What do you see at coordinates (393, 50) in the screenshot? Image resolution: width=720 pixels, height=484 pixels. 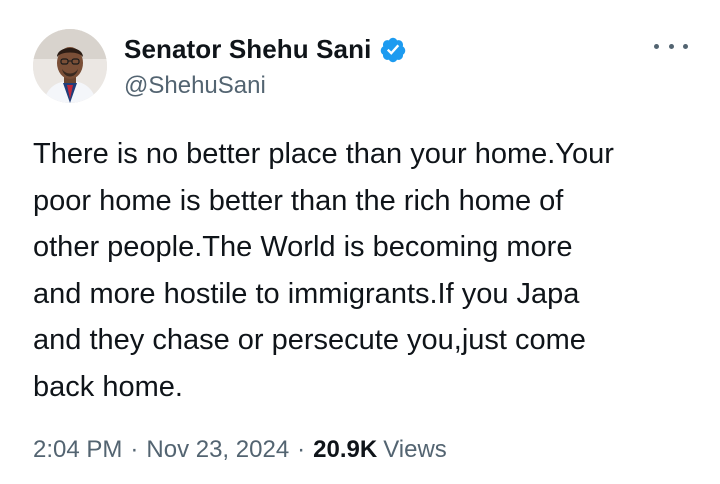 I see `verified-badge-icon` at bounding box center [393, 50].